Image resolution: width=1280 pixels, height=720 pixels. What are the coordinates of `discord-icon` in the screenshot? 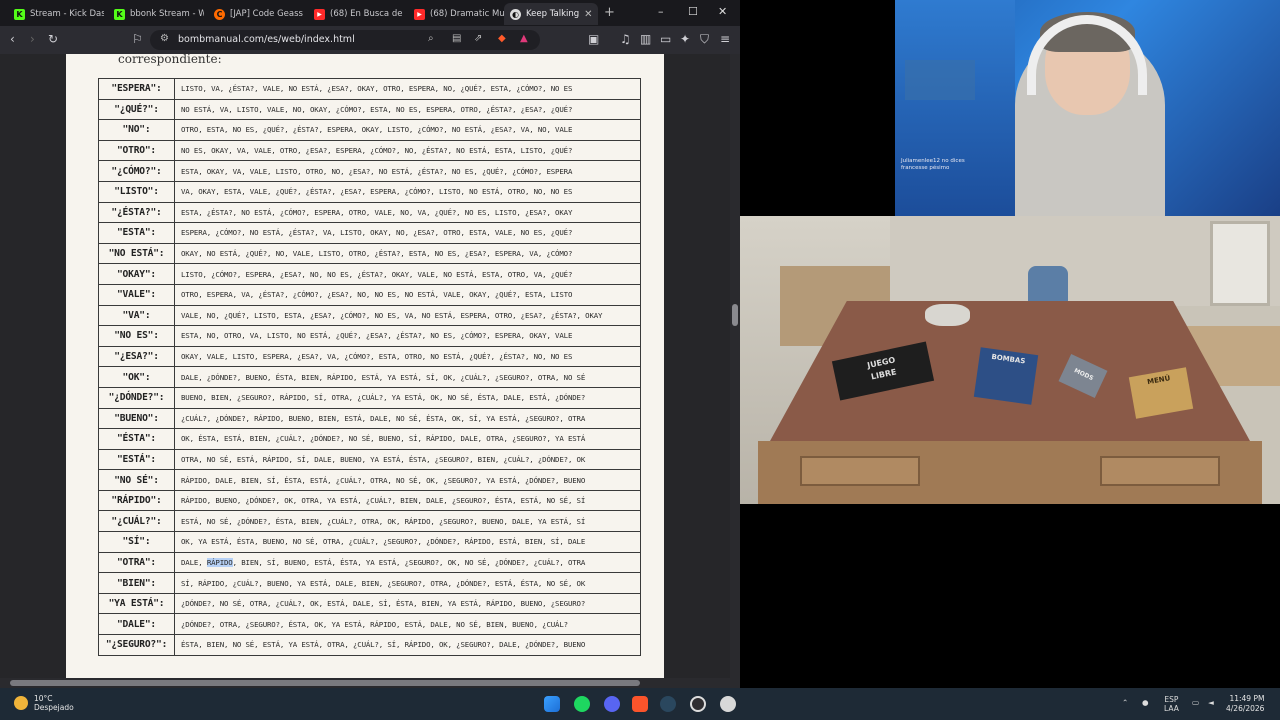 It's located at (612, 704).